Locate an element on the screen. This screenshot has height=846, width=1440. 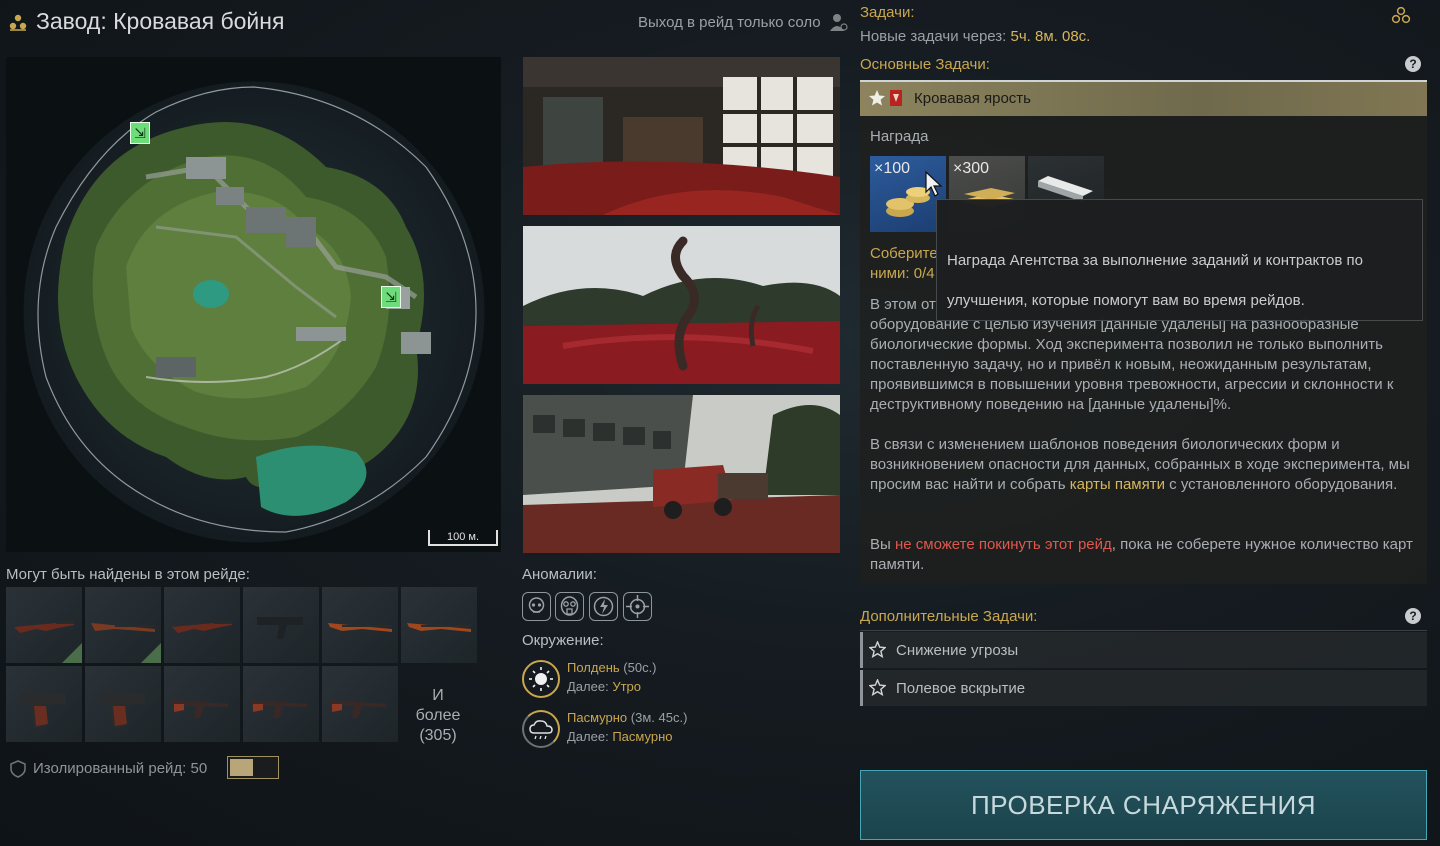
rifle-icon is located at coordinates (202, 627).